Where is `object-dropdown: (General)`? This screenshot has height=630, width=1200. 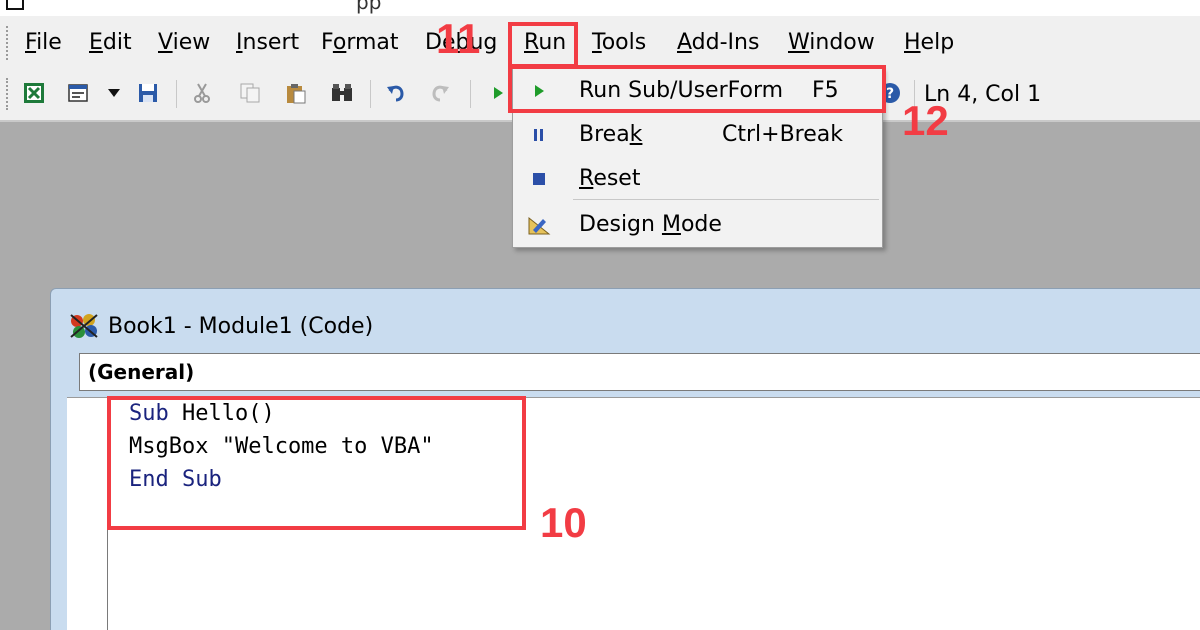
object-dropdown: (General) is located at coordinates (639, 372).